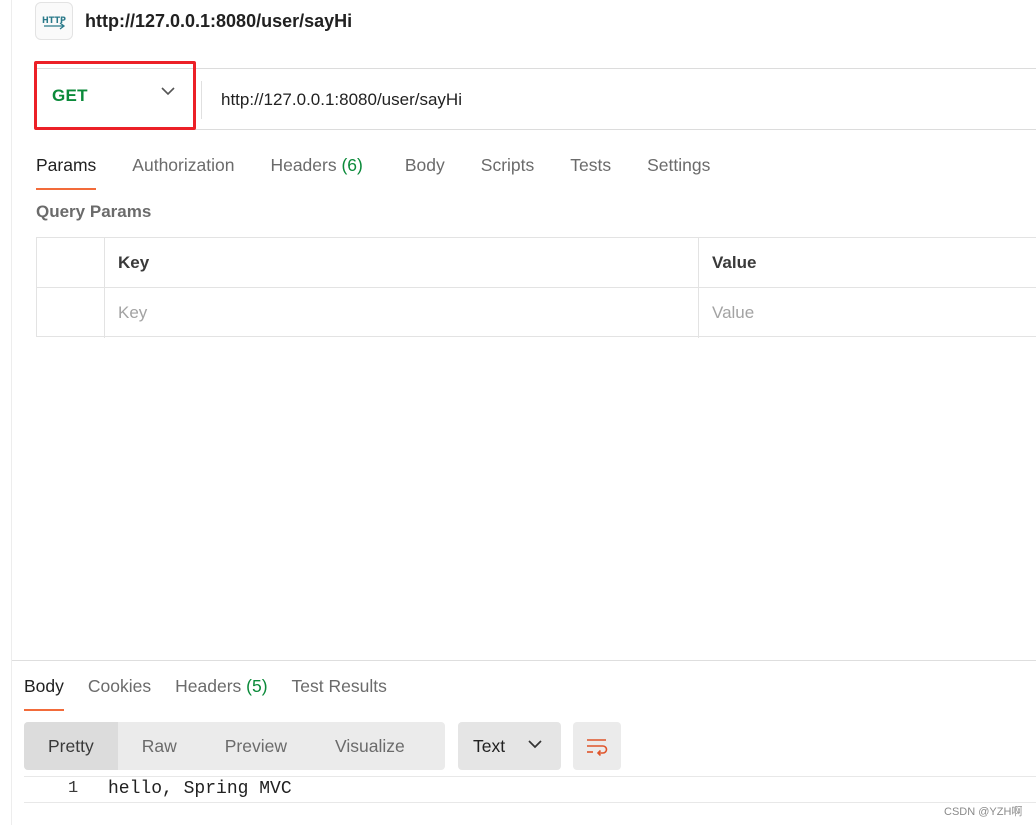  I want to click on url-divider, so click(201, 100).